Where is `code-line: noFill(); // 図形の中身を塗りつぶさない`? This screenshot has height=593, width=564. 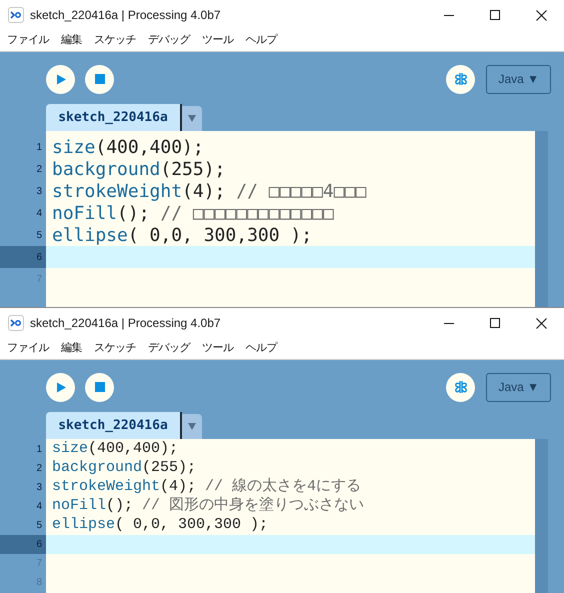
code-line: noFill(); // 図形の中身を塗りつぶさない is located at coordinates (208, 506).